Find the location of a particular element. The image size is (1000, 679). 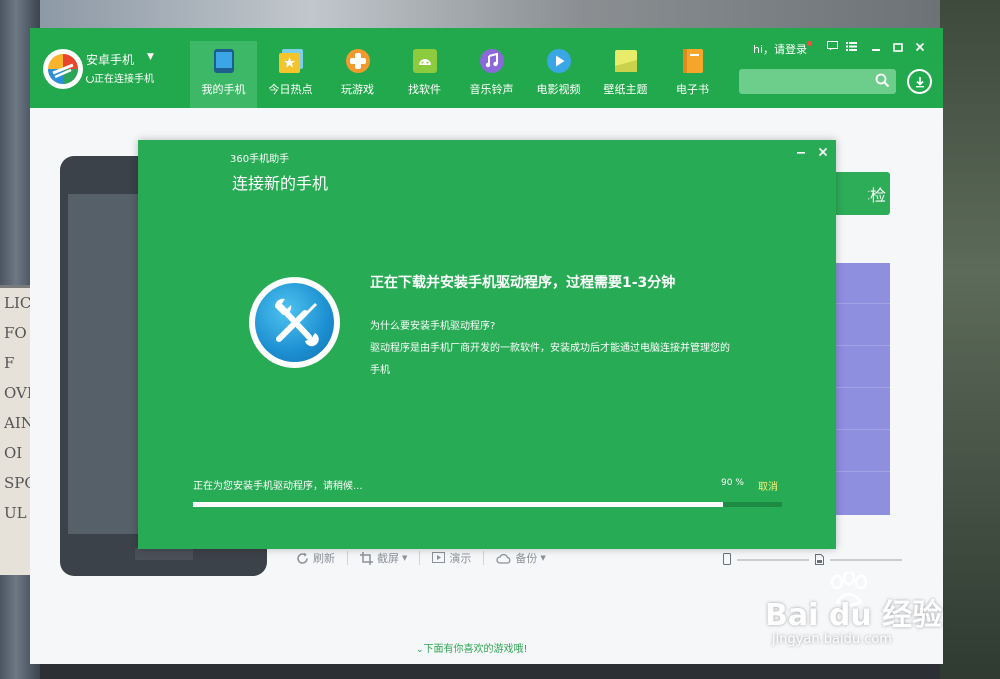

nav-item-ebook: 电子书 is located at coordinates (692, 74).